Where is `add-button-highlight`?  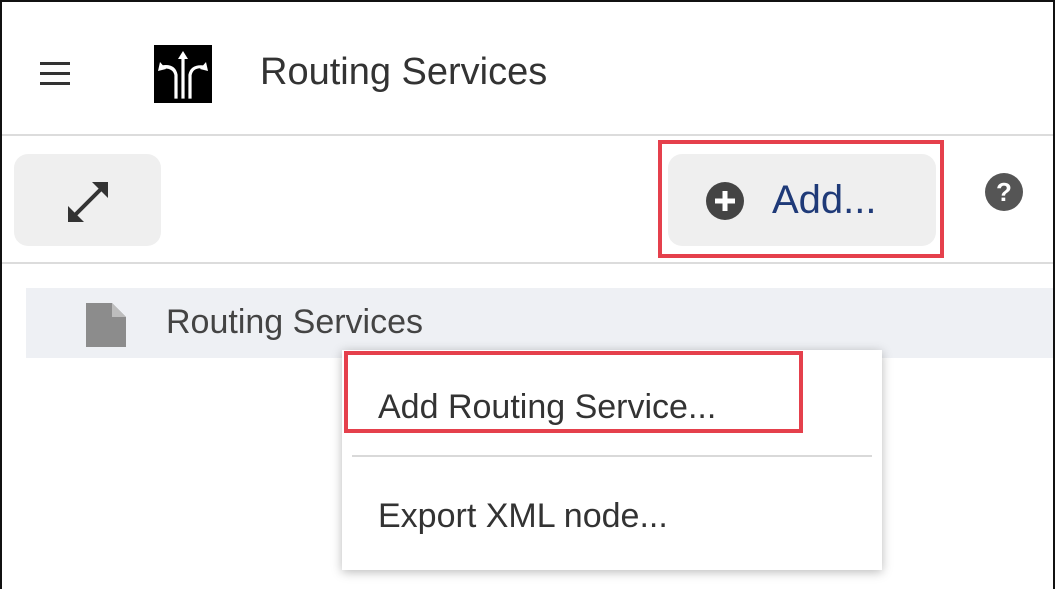
add-button-highlight is located at coordinates (801, 199).